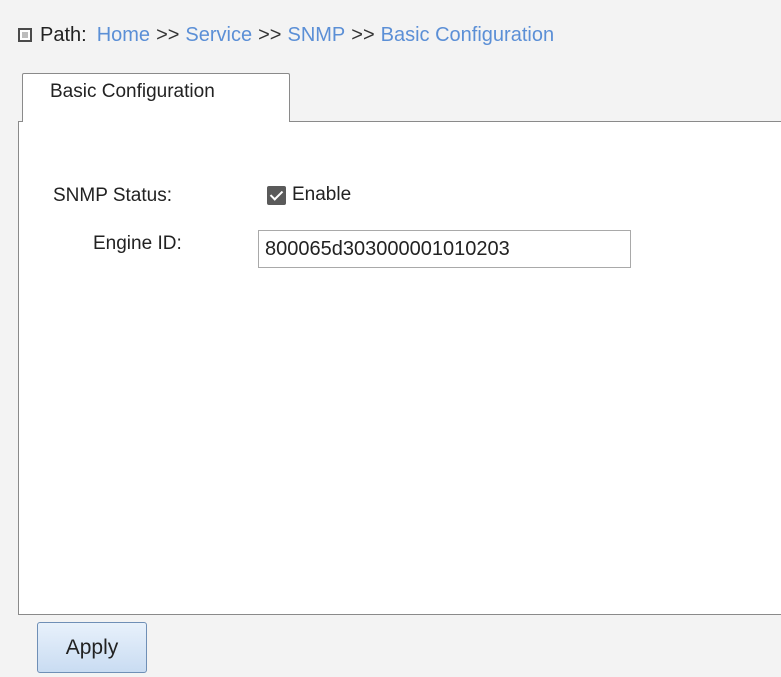 Image resolution: width=781 pixels, height=677 pixels. I want to click on breadcrumb-home-link: Home, so click(123, 35).